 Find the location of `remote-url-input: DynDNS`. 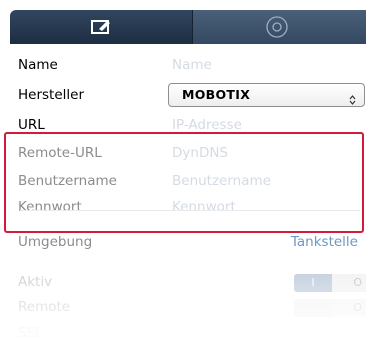

remote-url-input: DynDNS is located at coordinates (200, 153).